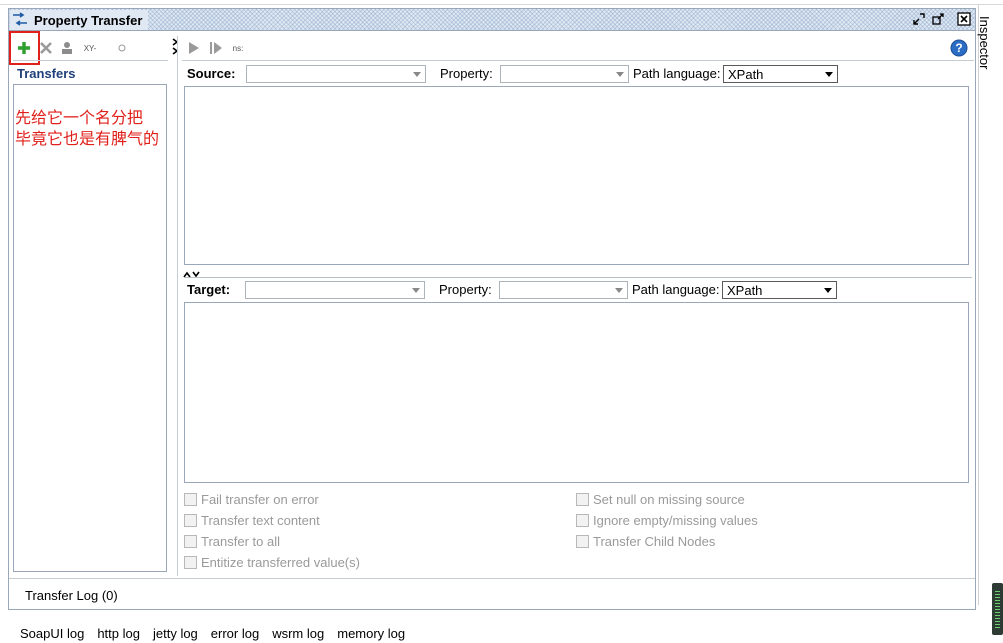 This screenshot has width=1003, height=643. I want to click on run-step-button, so click(216, 48).